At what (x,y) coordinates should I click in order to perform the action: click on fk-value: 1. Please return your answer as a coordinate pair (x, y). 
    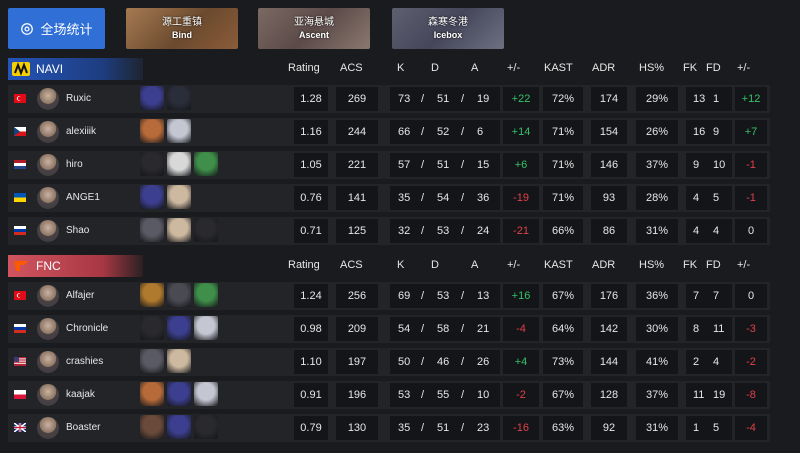
    Looking at the image, I should click on (696, 428).